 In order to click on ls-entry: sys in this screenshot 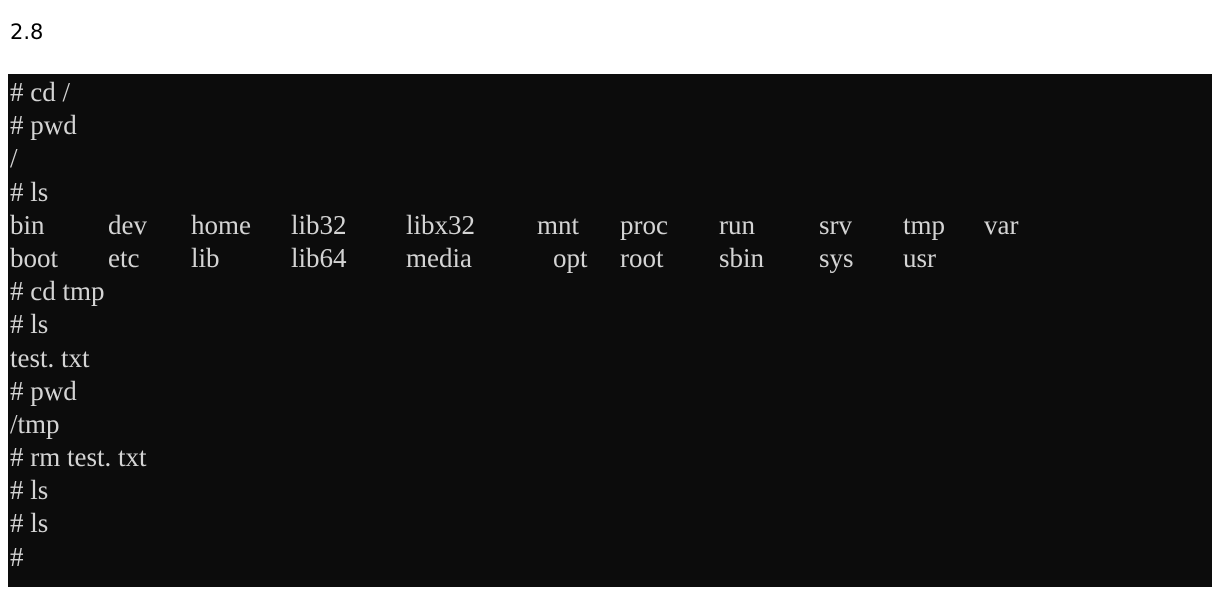, I will do `click(836, 257)`.